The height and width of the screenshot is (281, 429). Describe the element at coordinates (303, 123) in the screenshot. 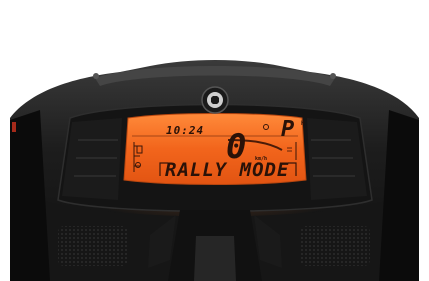

I see `gear-sub-indicator: H` at that location.